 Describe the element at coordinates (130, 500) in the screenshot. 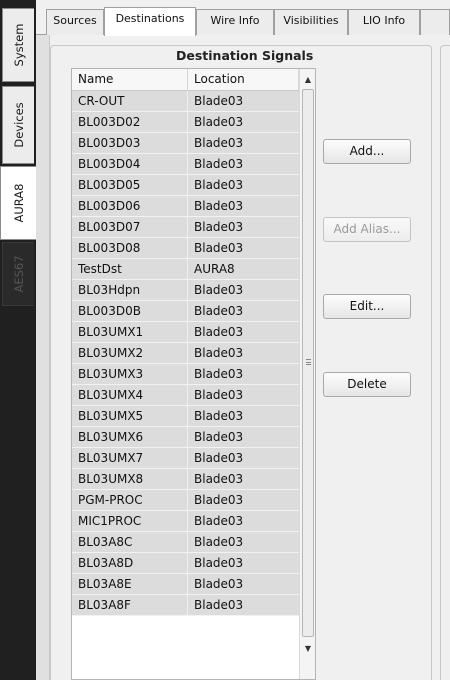

I see `cell-name: PGM-PROC` at that location.